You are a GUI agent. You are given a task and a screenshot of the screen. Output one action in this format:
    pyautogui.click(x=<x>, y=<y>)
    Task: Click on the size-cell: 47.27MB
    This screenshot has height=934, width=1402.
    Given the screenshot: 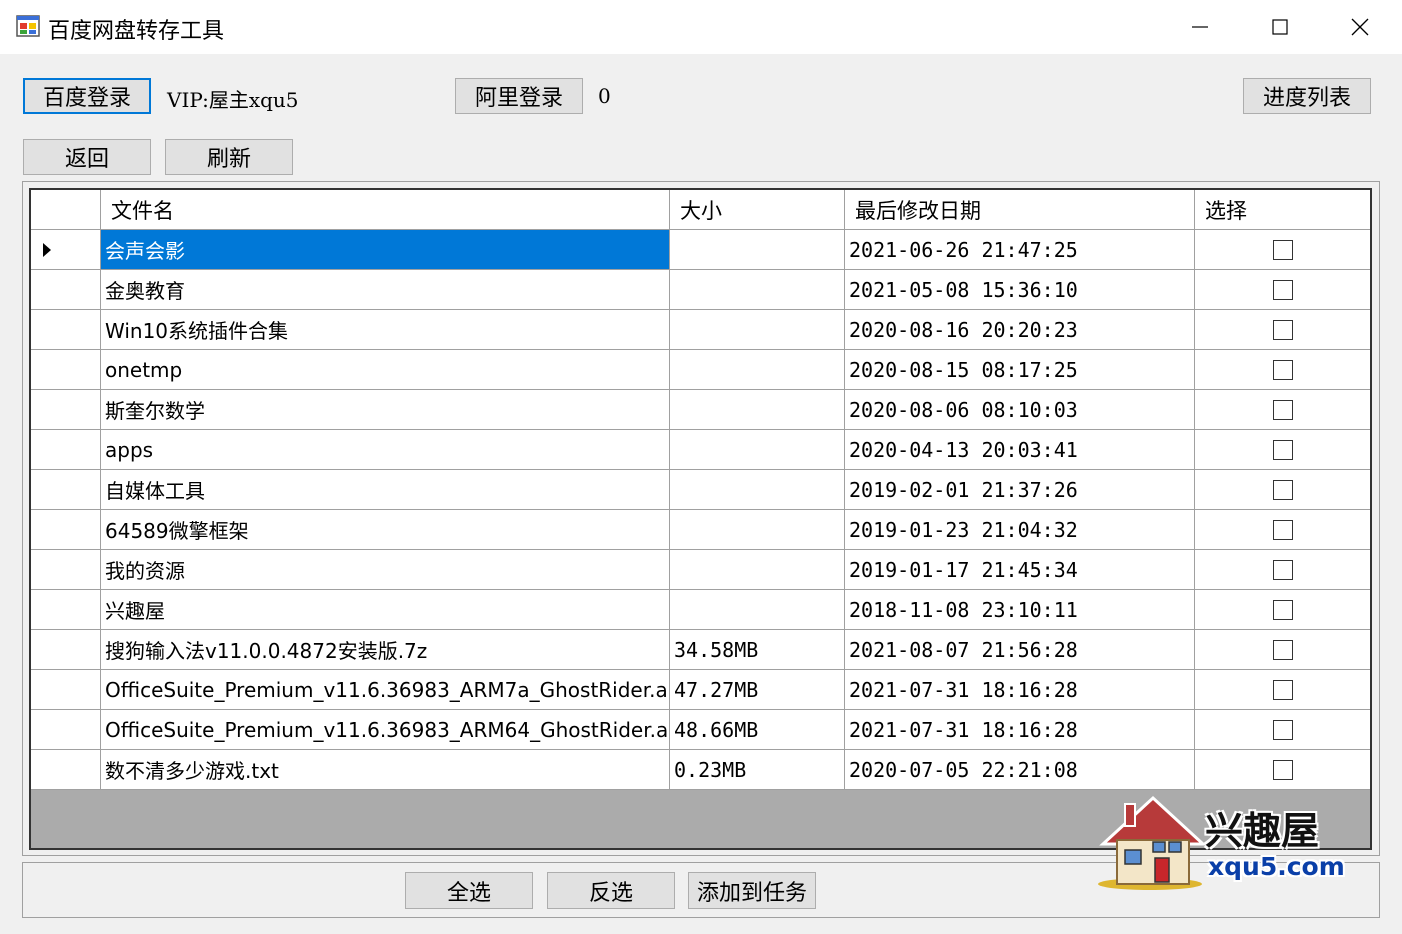 What is the action you would take?
    pyautogui.click(x=757, y=689)
    